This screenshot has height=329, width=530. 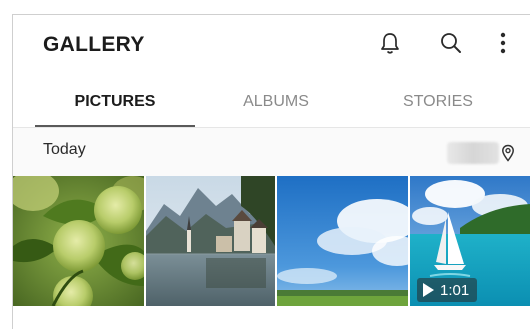 What do you see at coordinates (470, 241) in the screenshot?
I see `video-thumbnail-sailboat: 1:01` at bounding box center [470, 241].